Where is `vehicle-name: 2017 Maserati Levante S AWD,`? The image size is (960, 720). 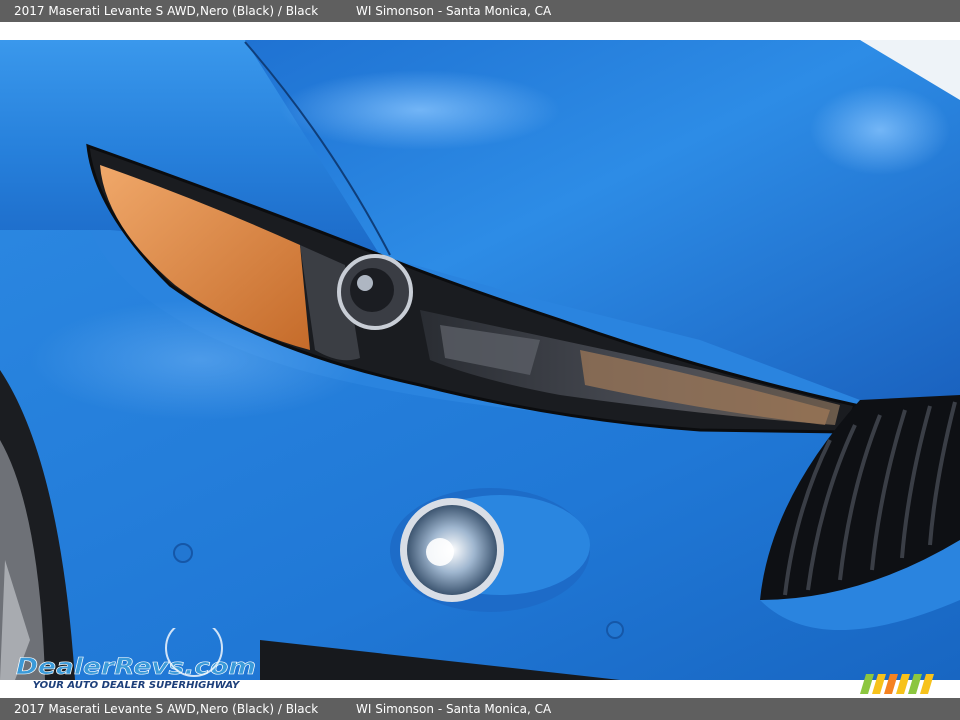
vehicle-name: 2017 Maserati Levante S AWD, is located at coordinates (107, 11).